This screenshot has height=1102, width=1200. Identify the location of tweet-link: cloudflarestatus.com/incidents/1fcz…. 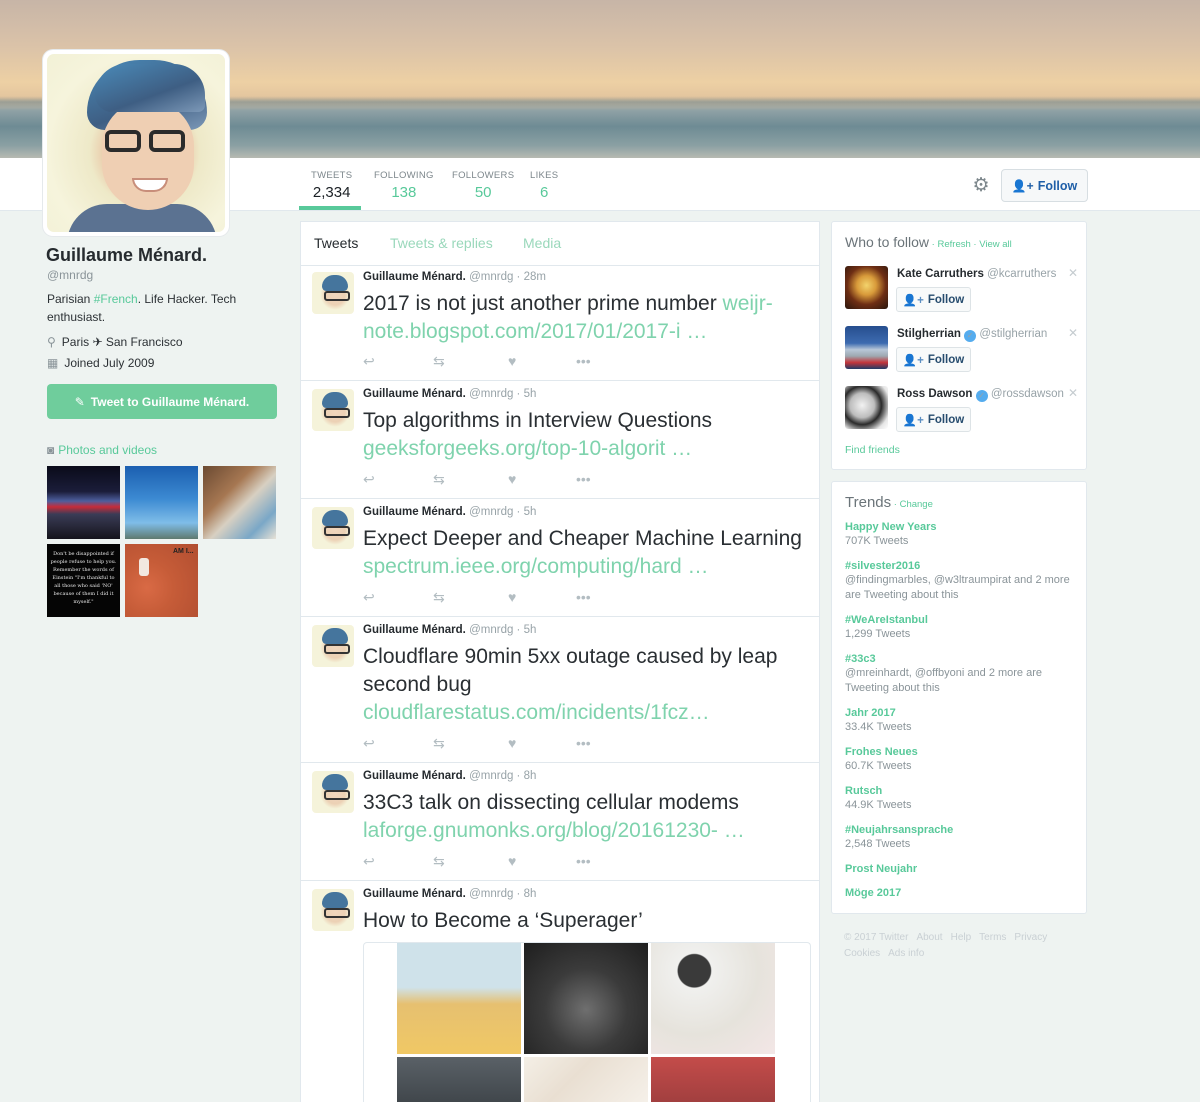
(536, 712).